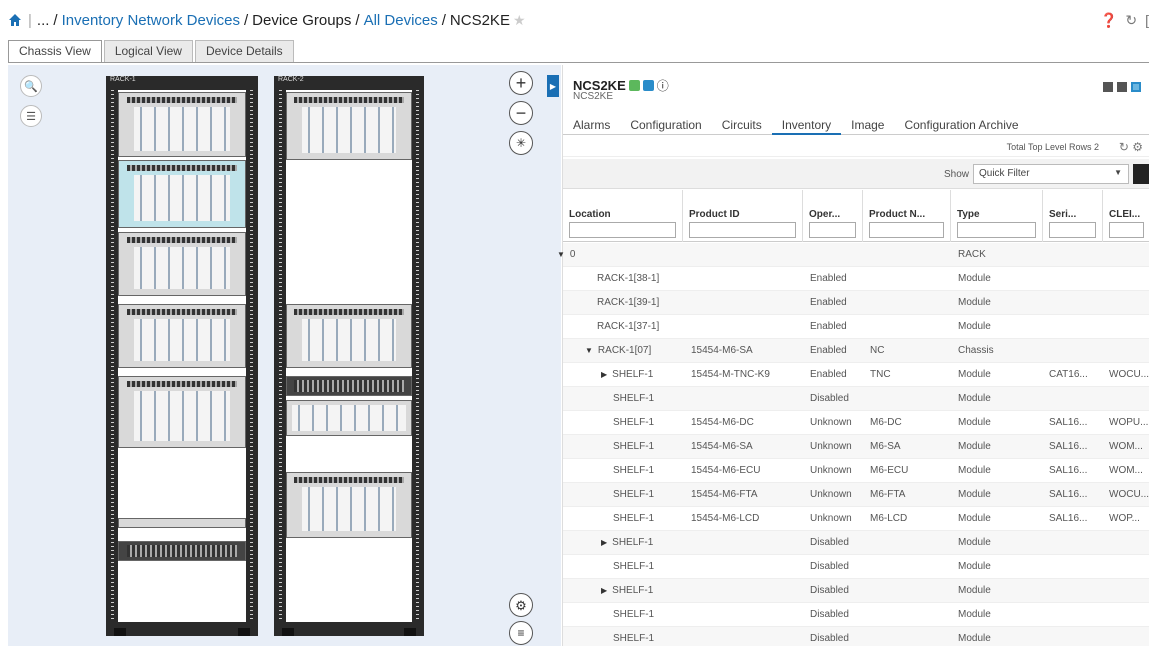  Describe the element at coordinates (1136, 87) in the screenshot. I see `view-side-icon` at that location.